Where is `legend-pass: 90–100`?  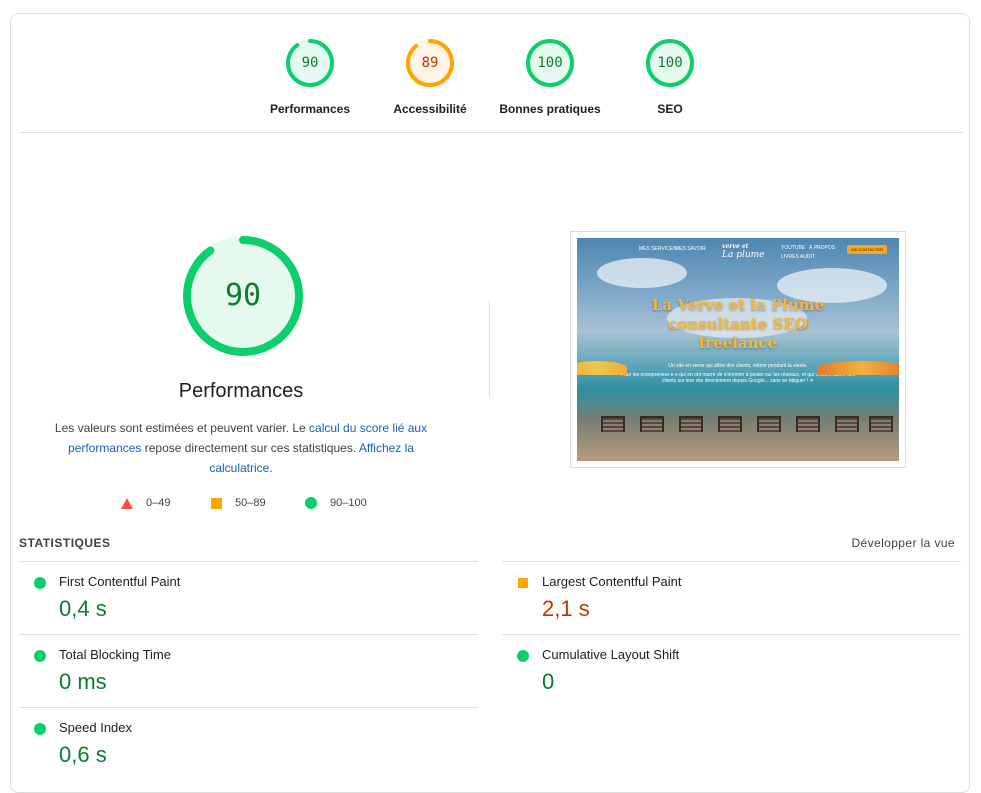
legend-pass: 90–100 is located at coordinates (336, 503).